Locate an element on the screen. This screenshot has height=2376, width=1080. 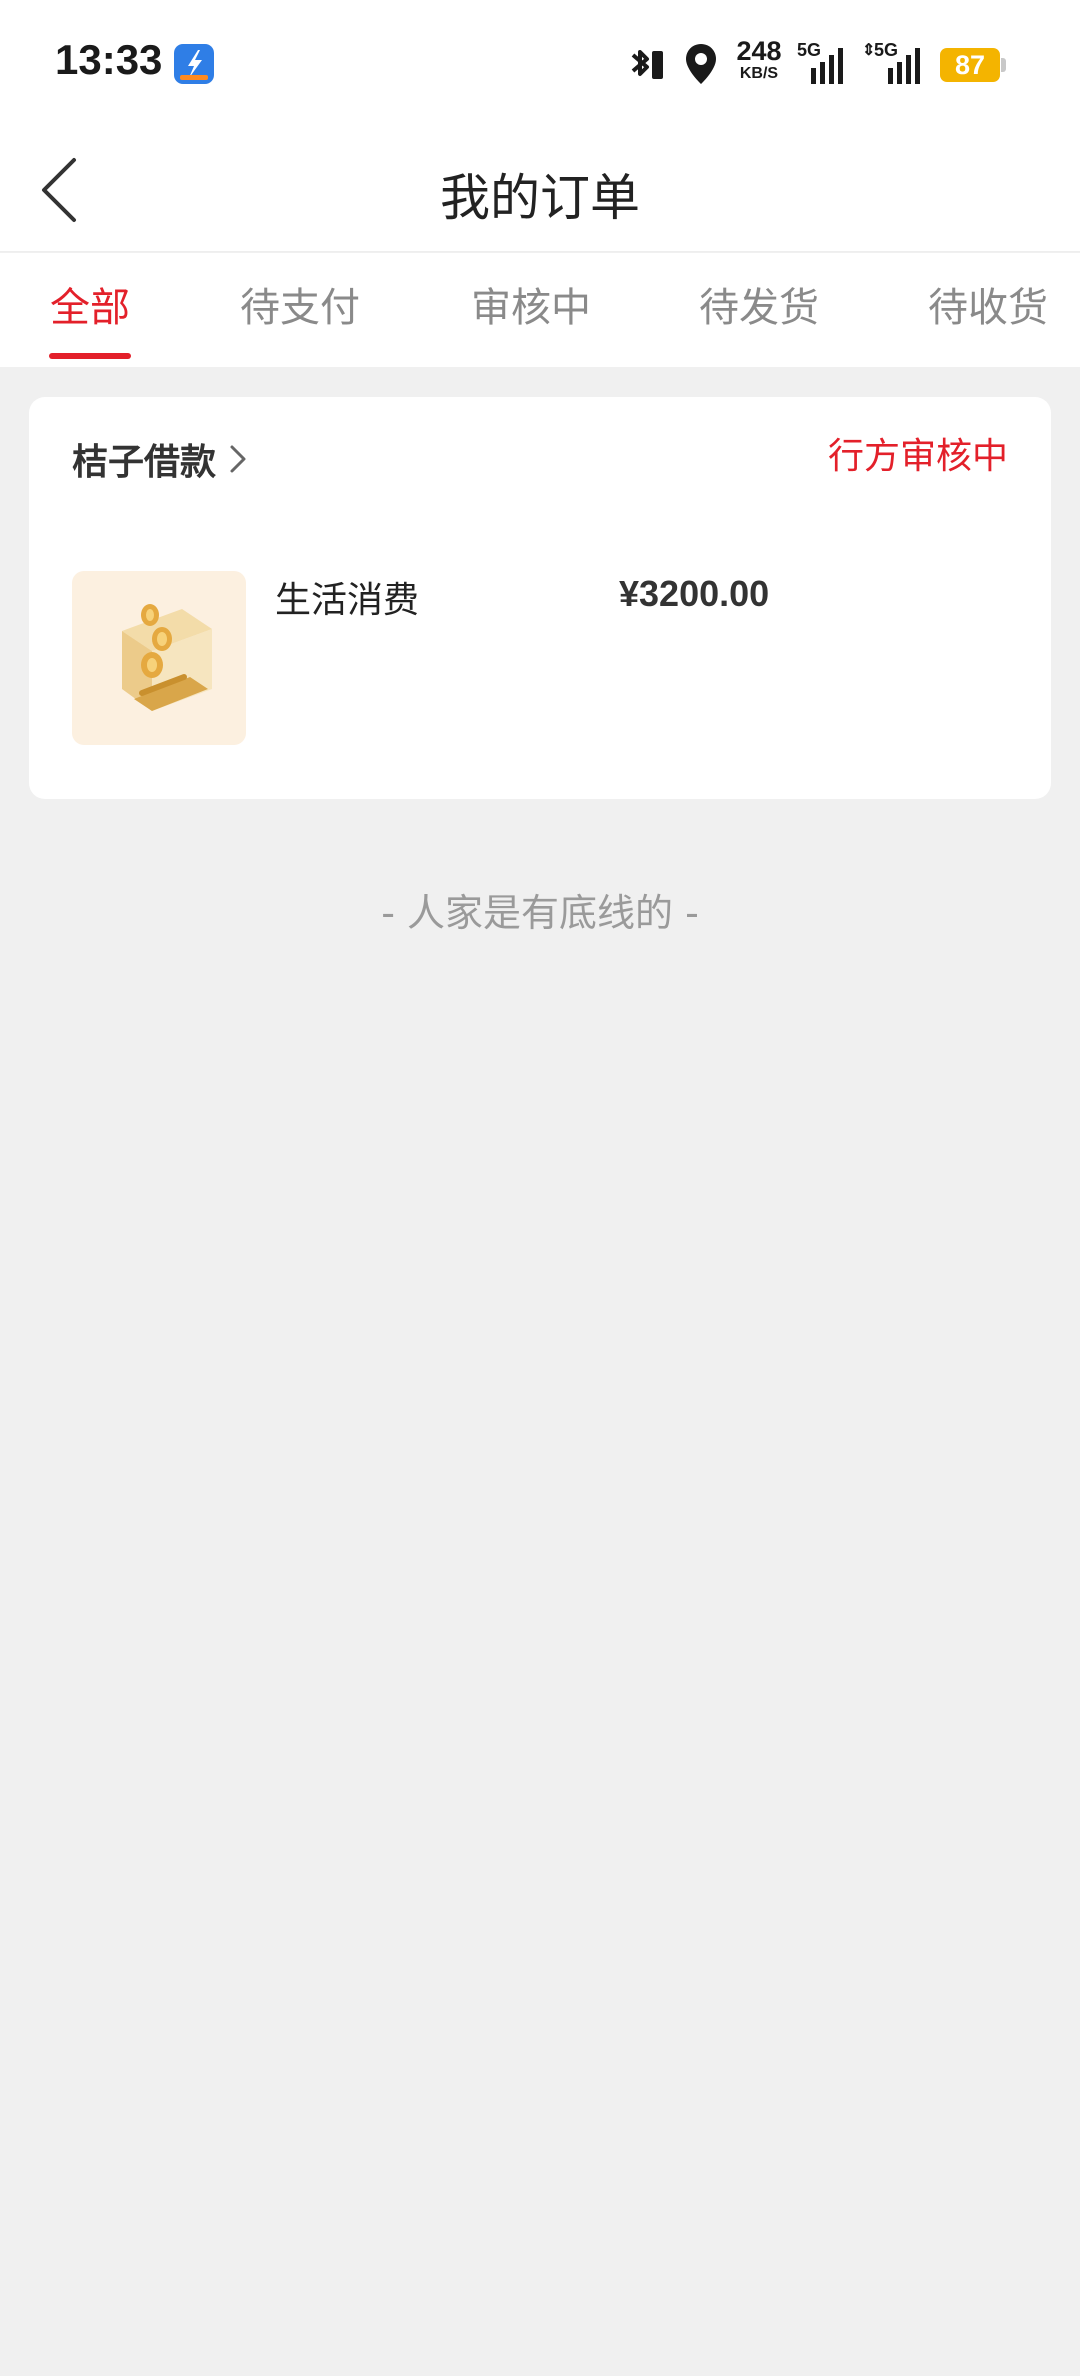
app-notification-icon is located at coordinates (194, 64).